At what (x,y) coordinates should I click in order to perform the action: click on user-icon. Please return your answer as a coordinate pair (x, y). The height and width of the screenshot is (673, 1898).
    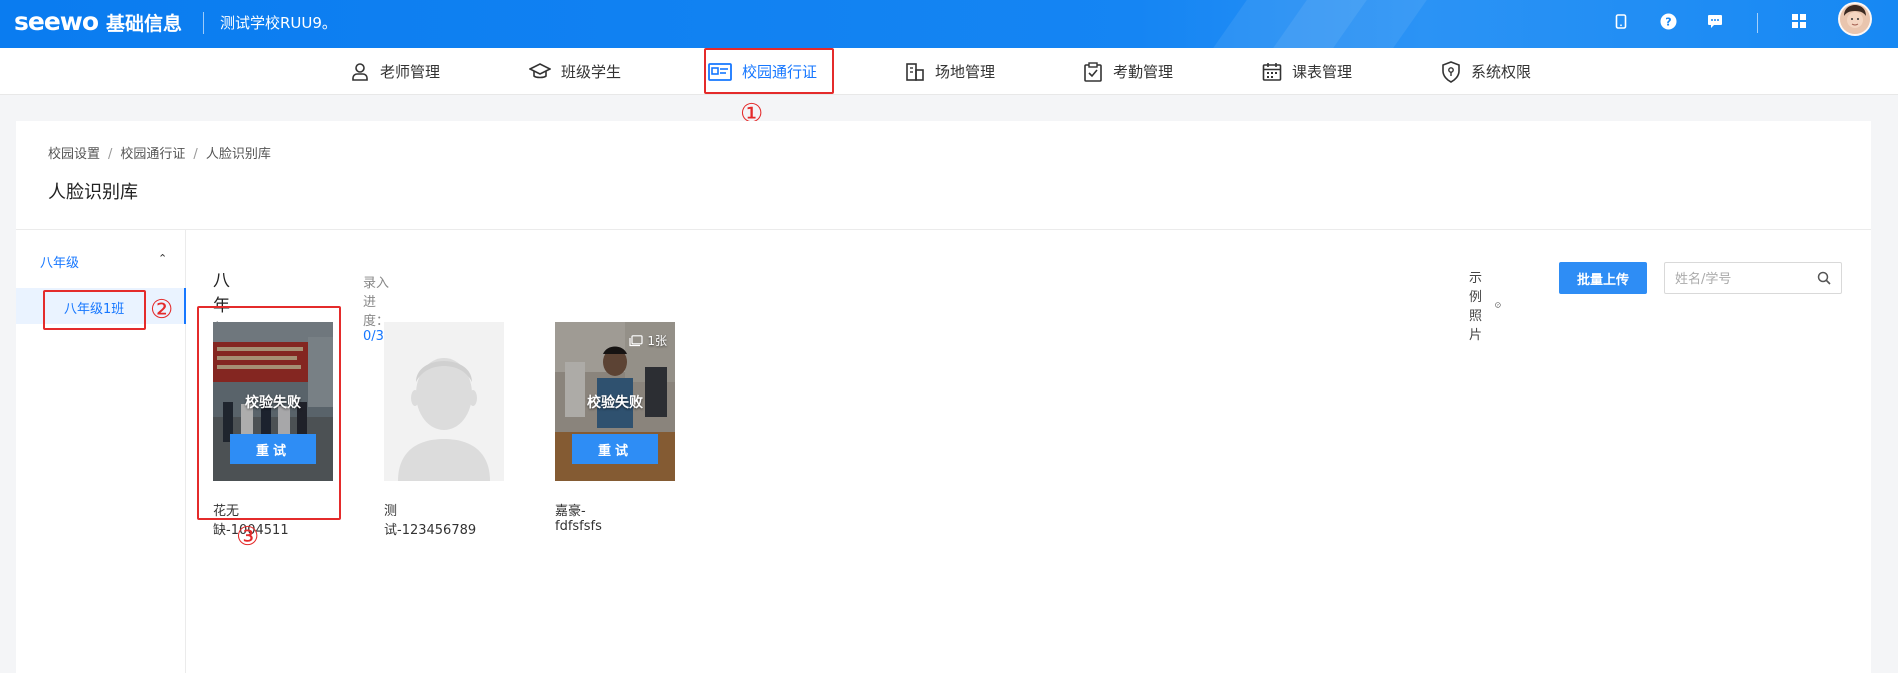
    Looking at the image, I should click on (360, 71).